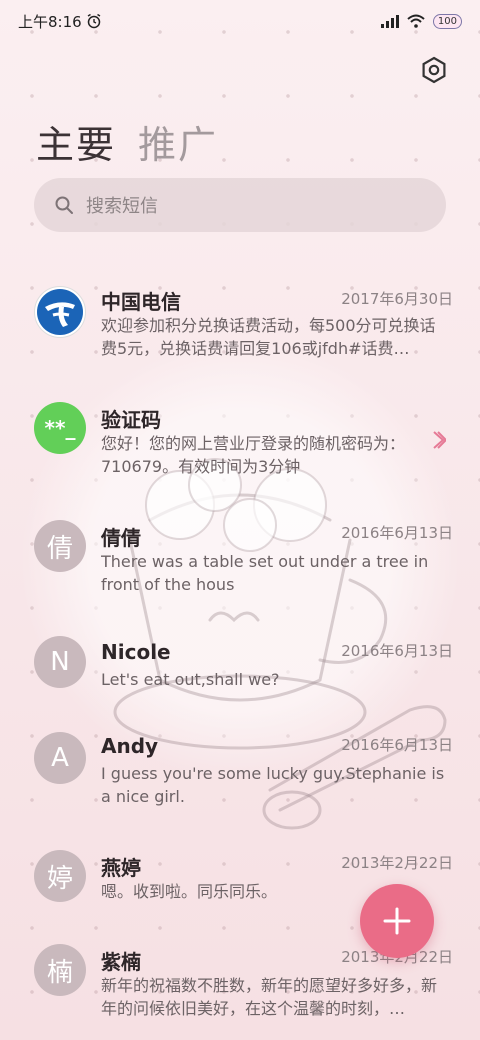 This screenshot has width=480, height=1040. What do you see at coordinates (253, 455) in the screenshot?
I see `message-preview: 您好！您的网上营业厅登录的随机密码为：710679。有效时间为3分钟` at bounding box center [253, 455].